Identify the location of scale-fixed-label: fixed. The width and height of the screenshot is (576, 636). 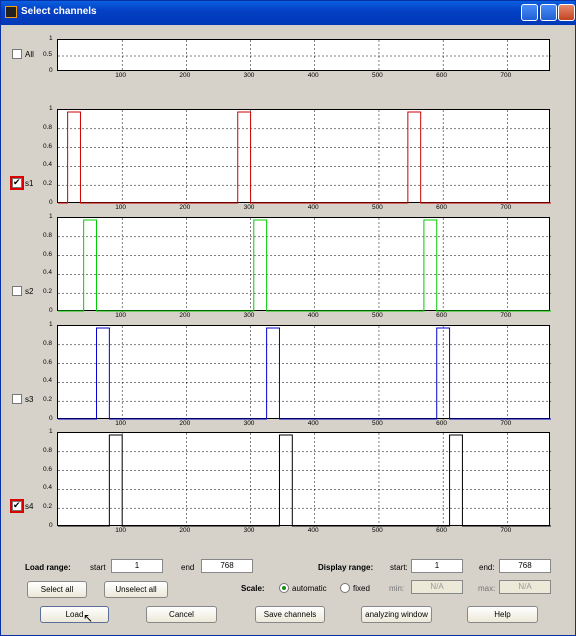
(361, 588).